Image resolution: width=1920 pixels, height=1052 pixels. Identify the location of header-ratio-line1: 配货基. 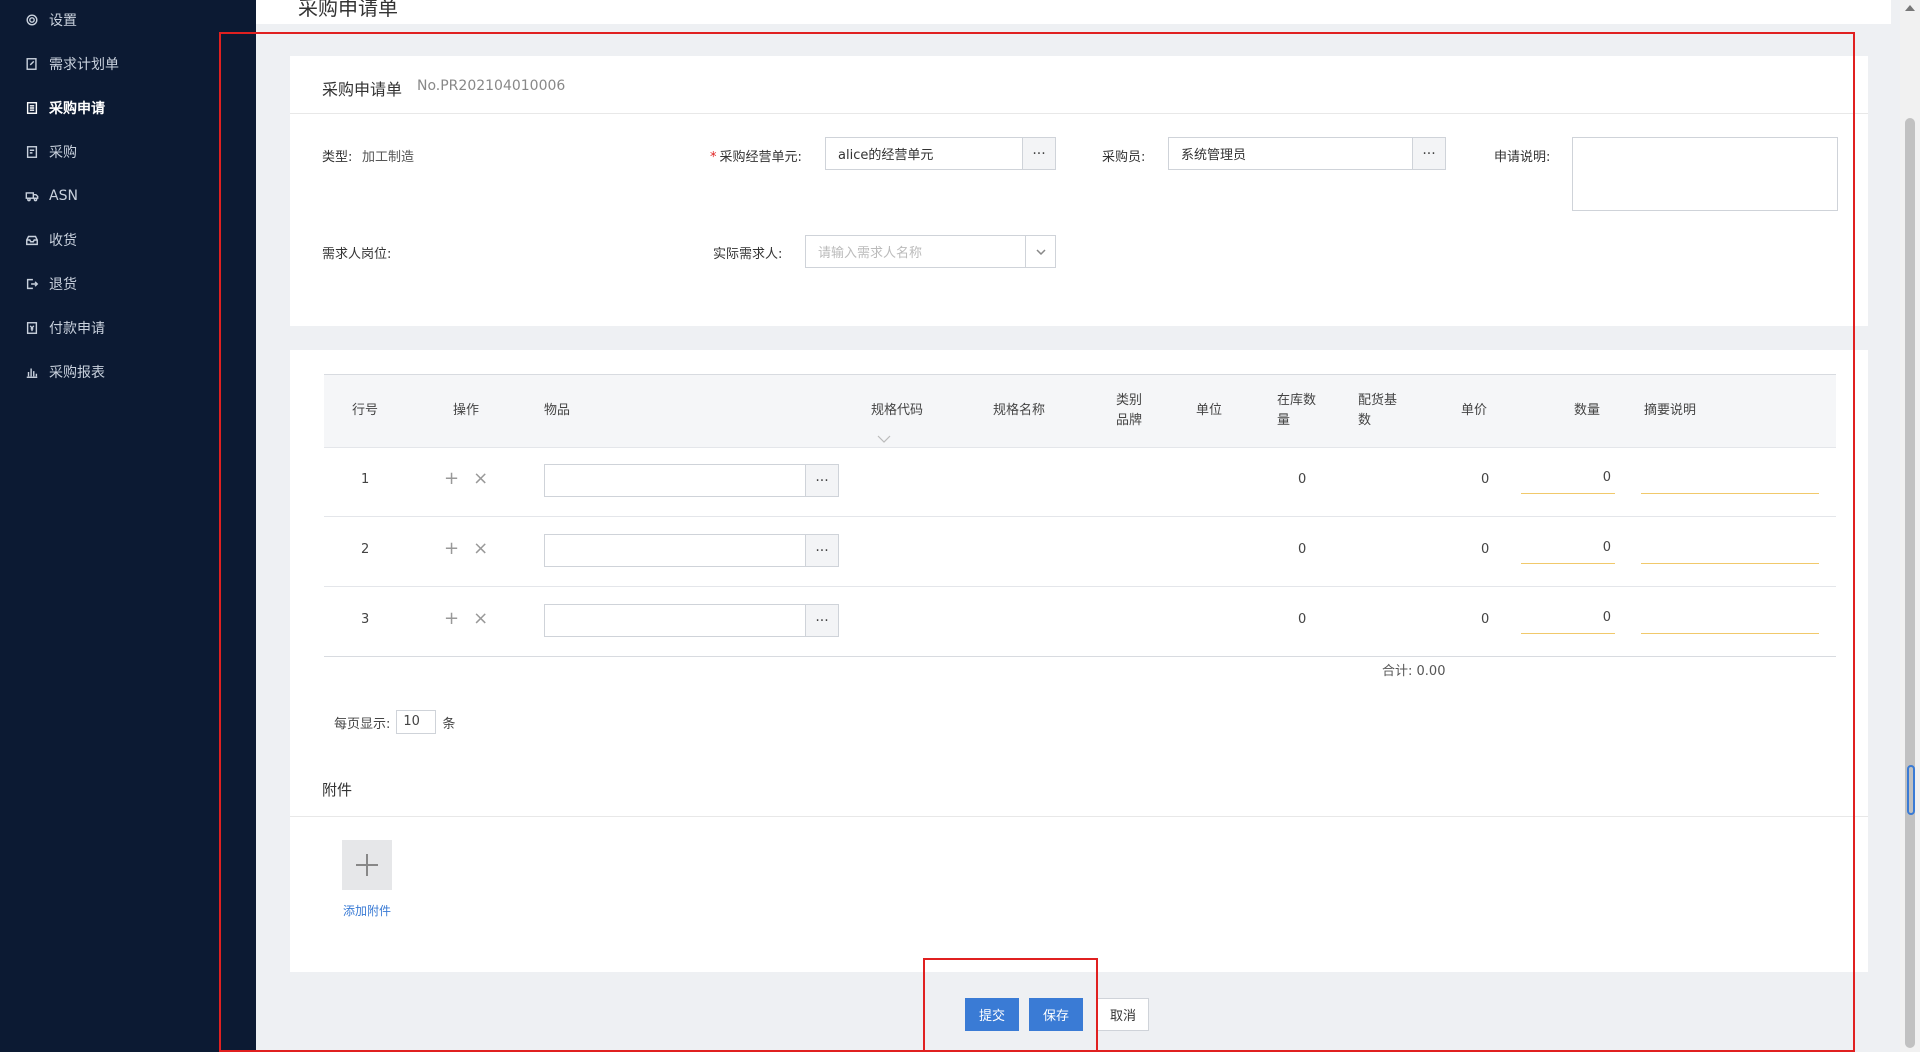
(1378, 400).